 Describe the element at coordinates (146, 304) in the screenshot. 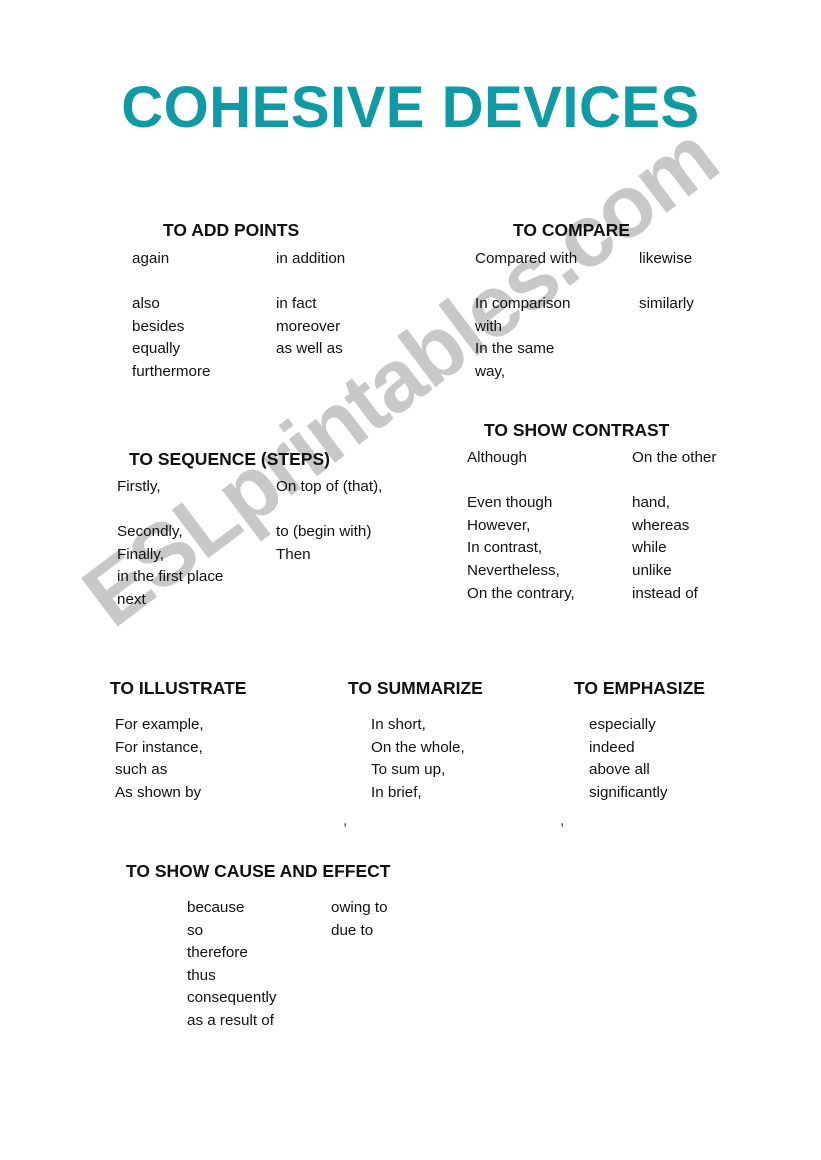

I see `list-item: also` at that location.